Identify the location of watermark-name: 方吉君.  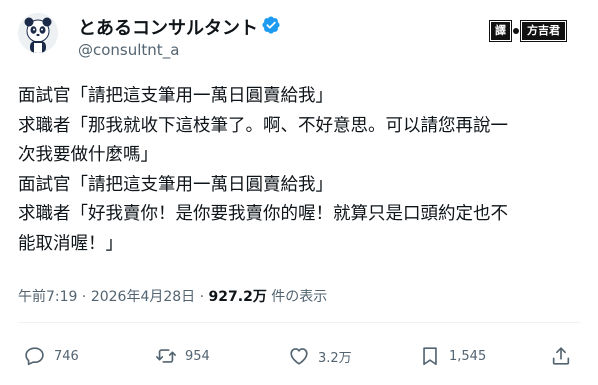
(543, 30).